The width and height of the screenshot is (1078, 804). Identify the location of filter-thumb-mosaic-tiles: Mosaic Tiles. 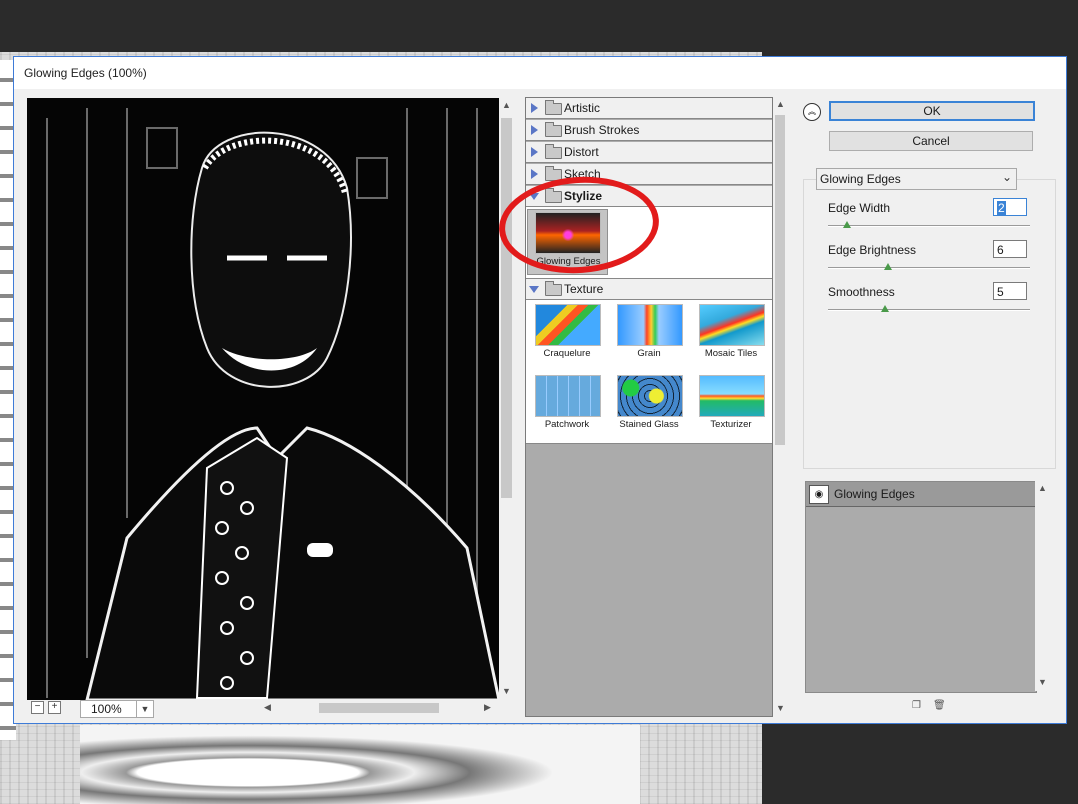
(730, 334).